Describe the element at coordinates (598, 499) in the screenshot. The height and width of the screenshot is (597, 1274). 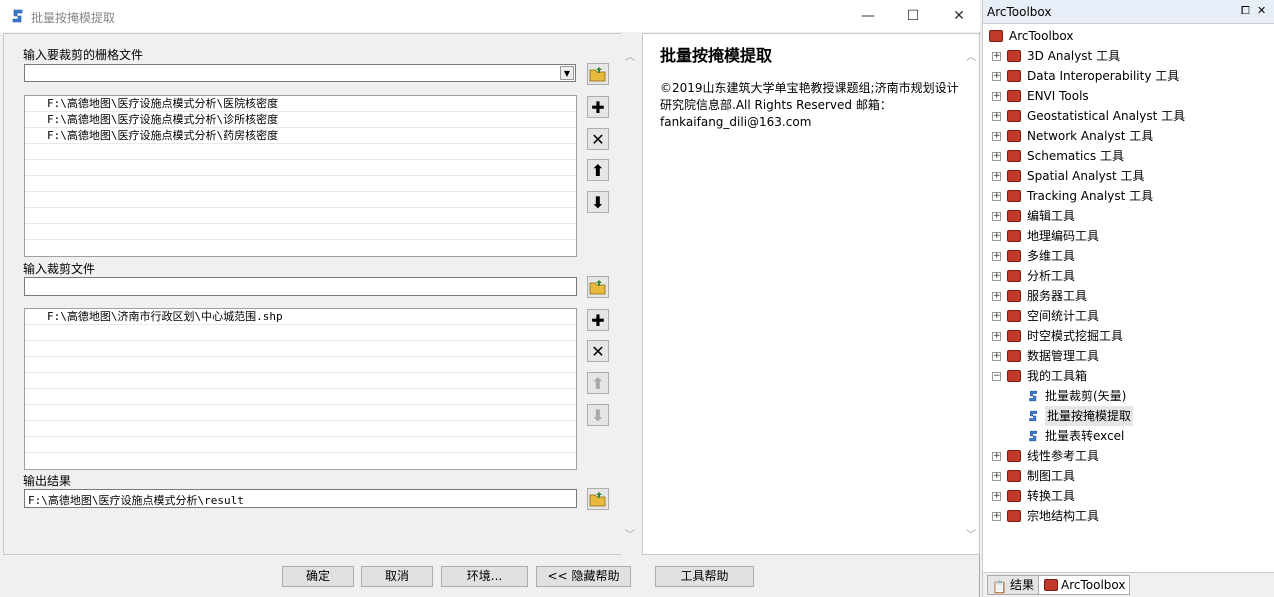
I see `browse-output-button` at that location.